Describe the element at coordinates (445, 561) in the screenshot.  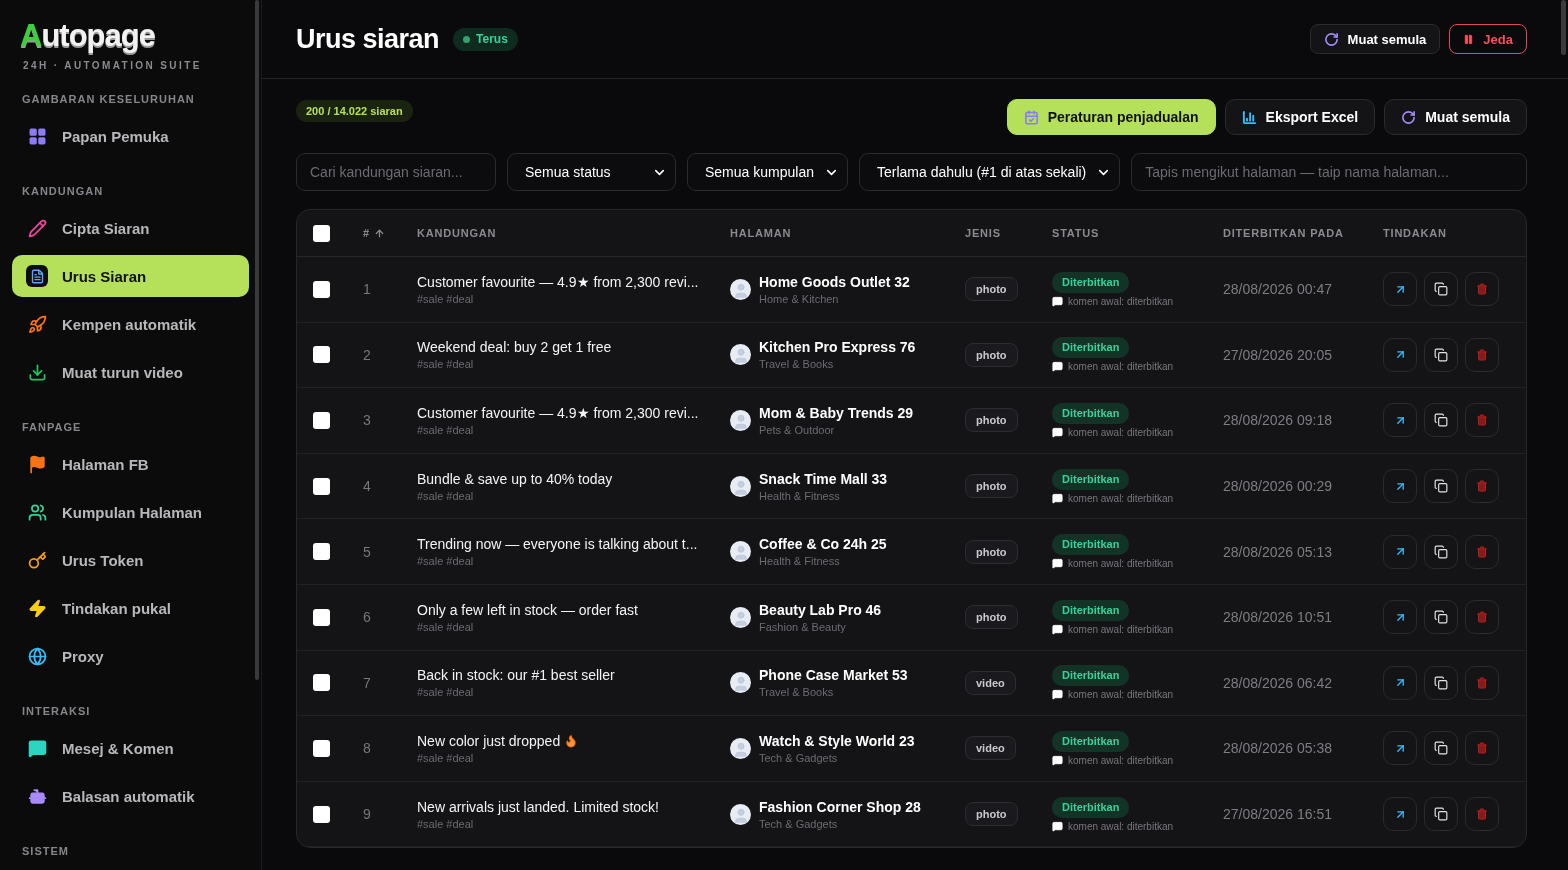
I see `post-tags: #sale #deal` at that location.